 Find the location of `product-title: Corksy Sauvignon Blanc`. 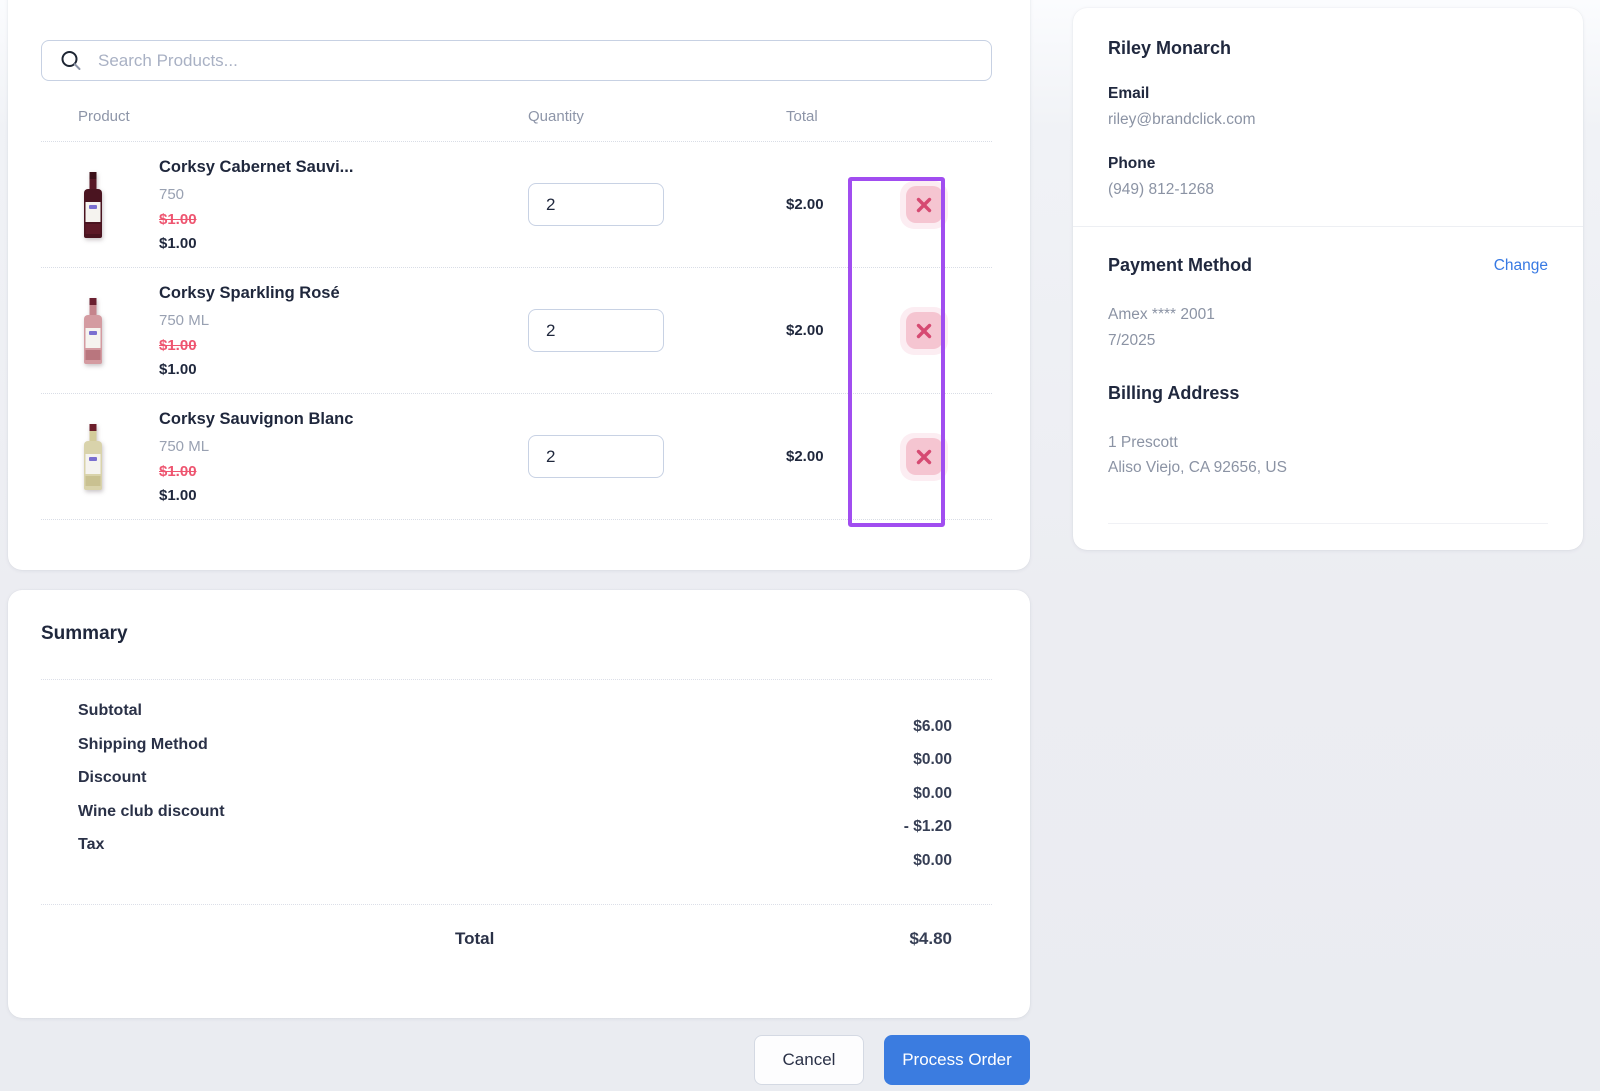

product-title: Corksy Sauvignon Blanc is located at coordinates (256, 418).